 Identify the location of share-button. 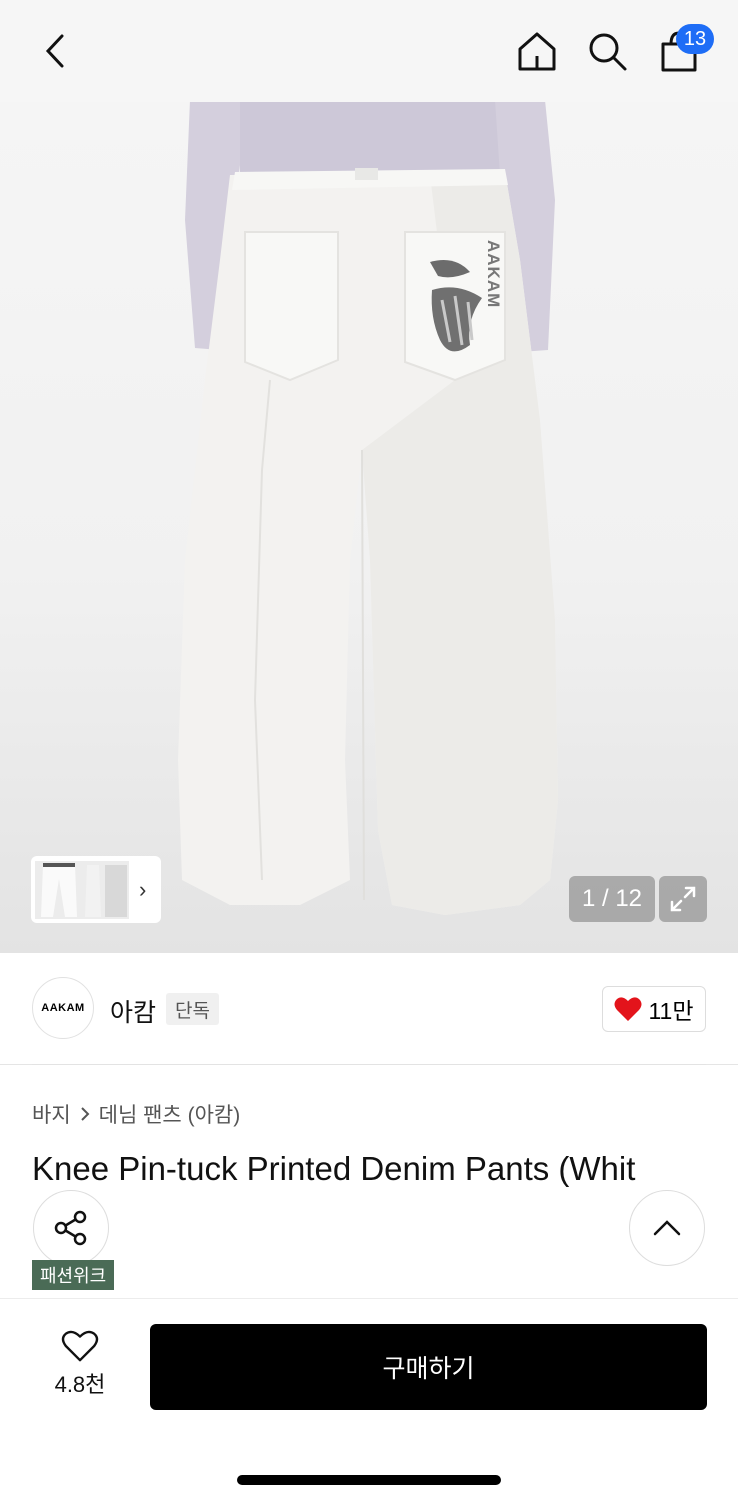
(71, 1228).